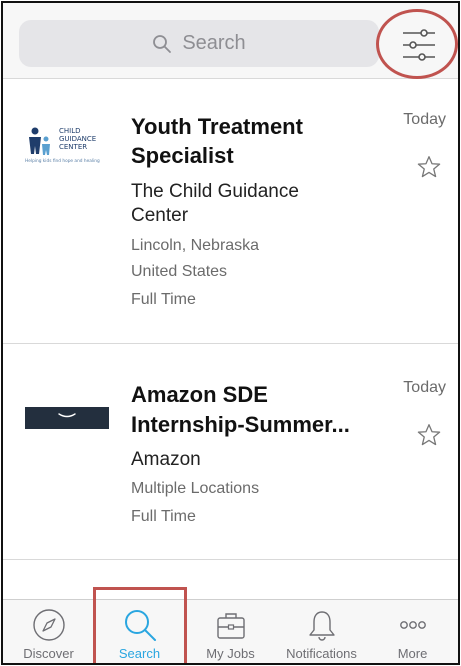 The width and height of the screenshot is (461, 666). I want to click on search-placeholder: Search, so click(214, 43).